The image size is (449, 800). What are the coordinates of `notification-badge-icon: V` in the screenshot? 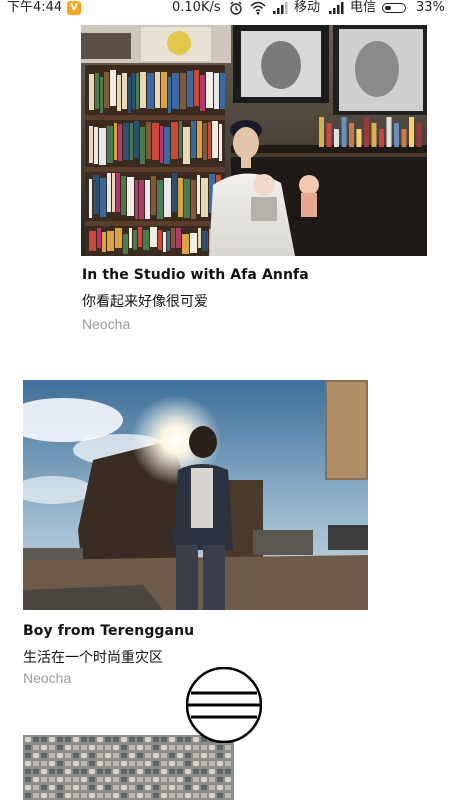 It's located at (74, 8).